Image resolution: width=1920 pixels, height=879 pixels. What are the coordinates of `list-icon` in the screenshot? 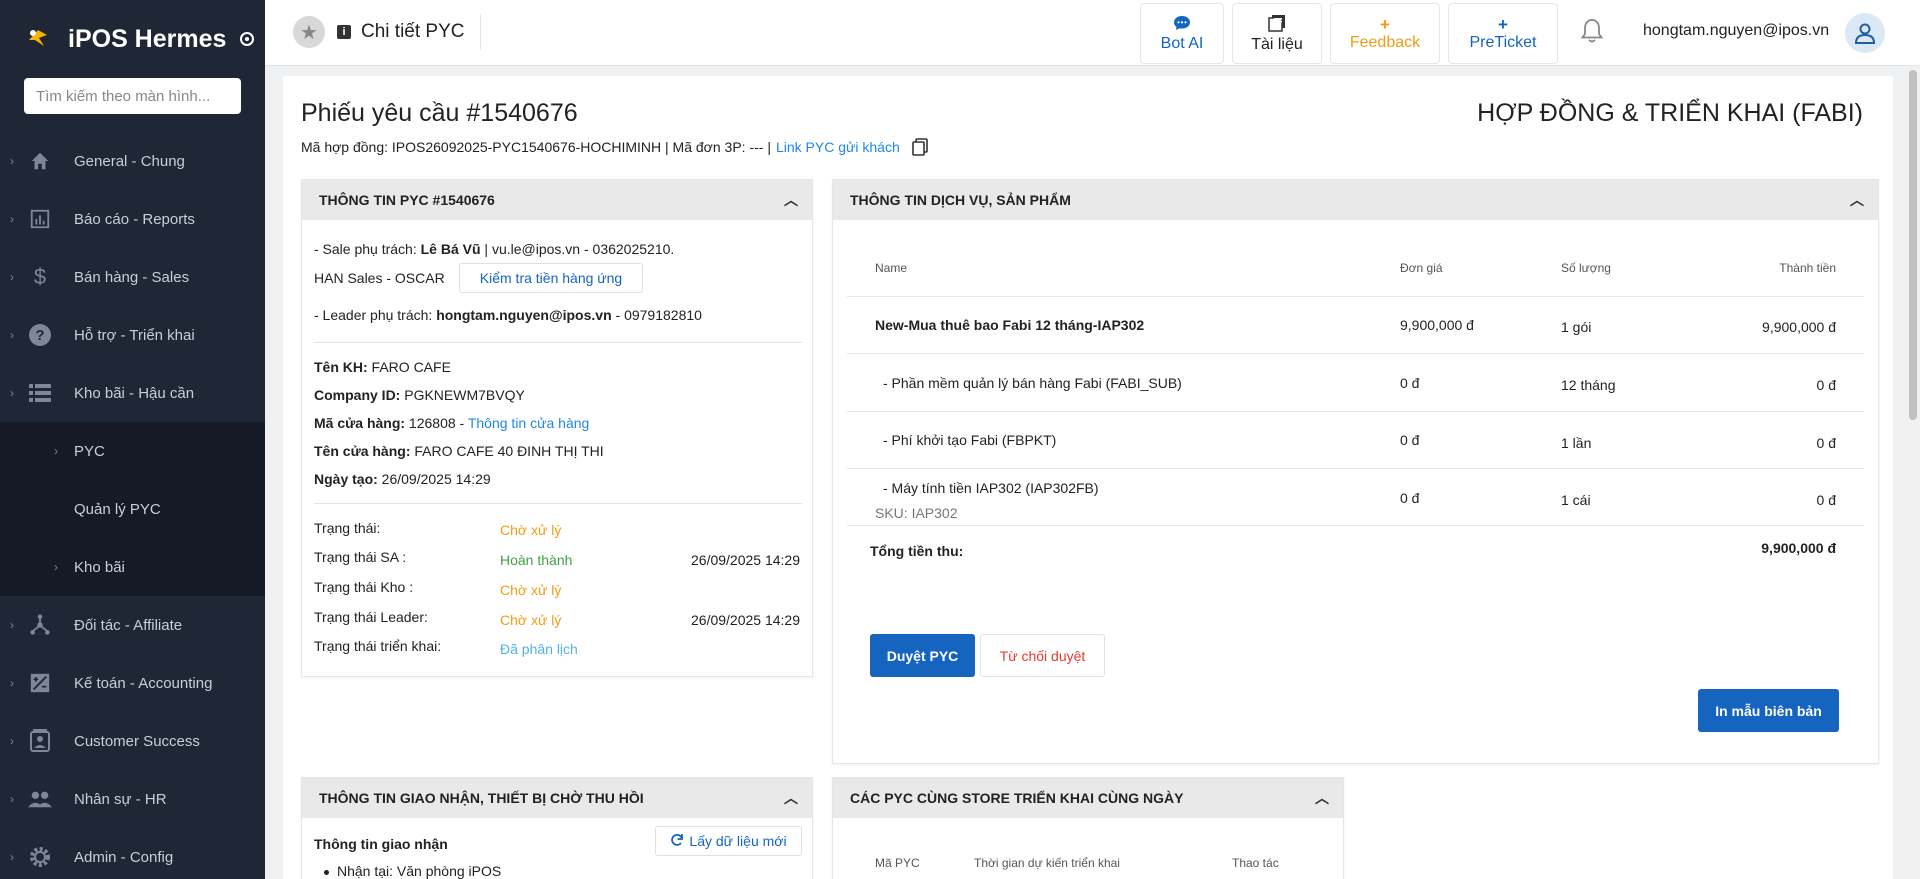 It's located at (40, 393).